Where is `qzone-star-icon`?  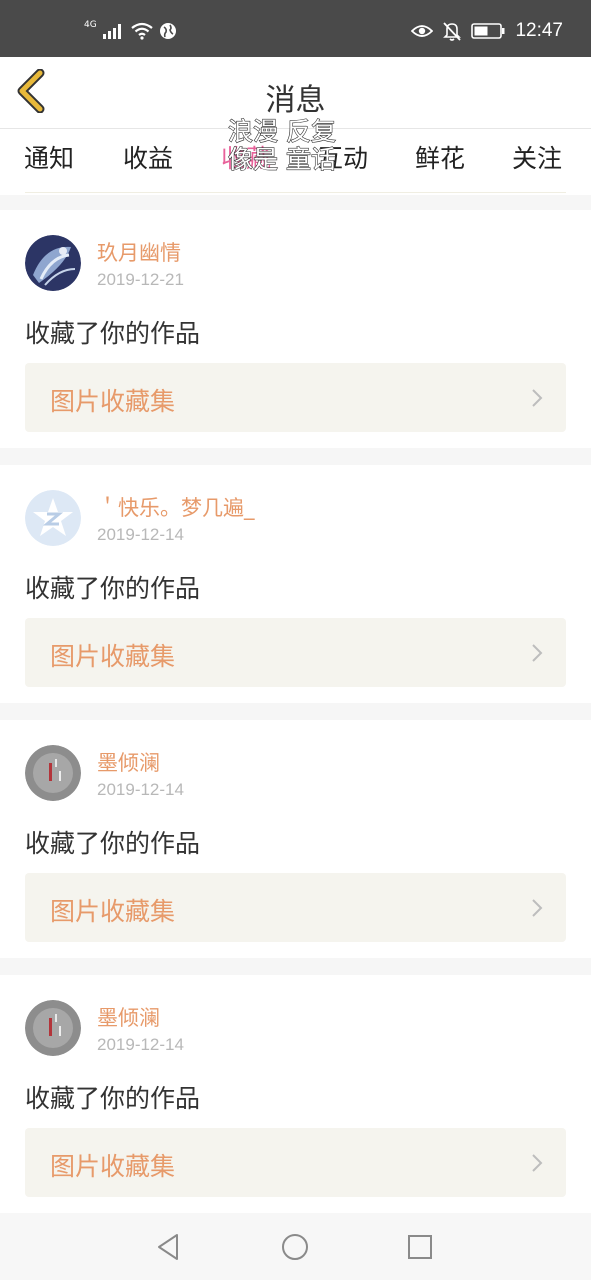 qzone-star-icon is located at coordinates (53, 518).